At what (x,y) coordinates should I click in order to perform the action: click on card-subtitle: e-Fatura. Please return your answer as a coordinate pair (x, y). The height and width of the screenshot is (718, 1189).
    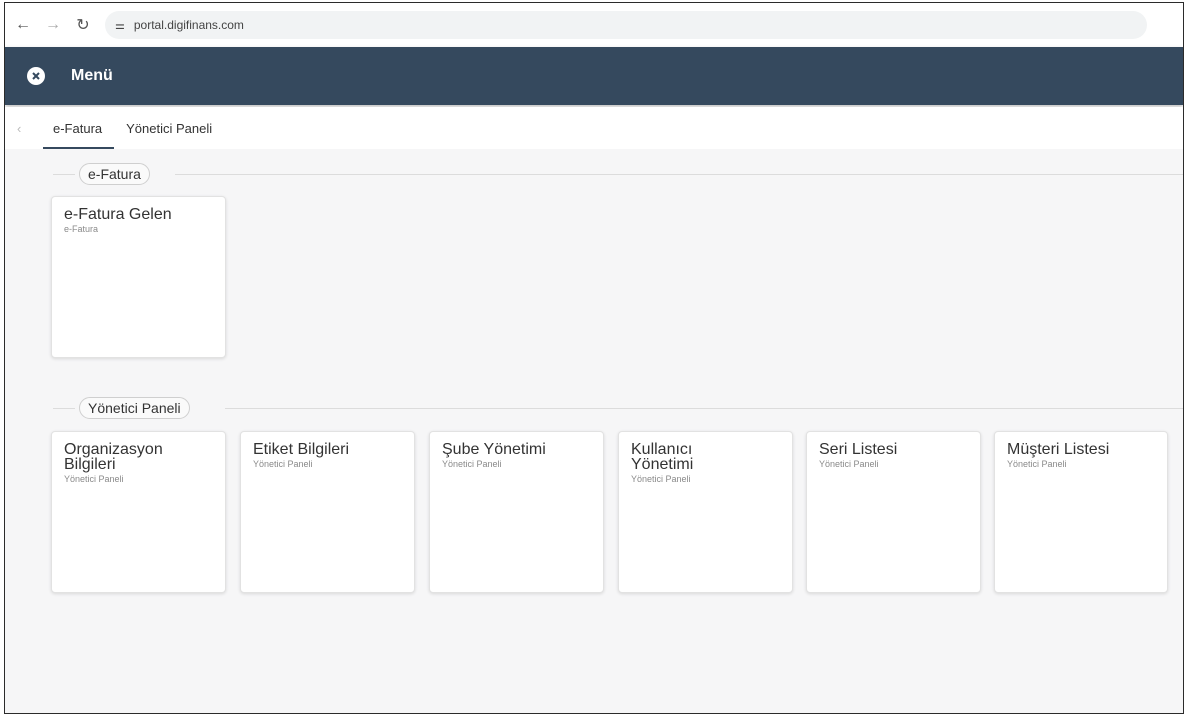
    Looking at the image, I should click on (81, 229).